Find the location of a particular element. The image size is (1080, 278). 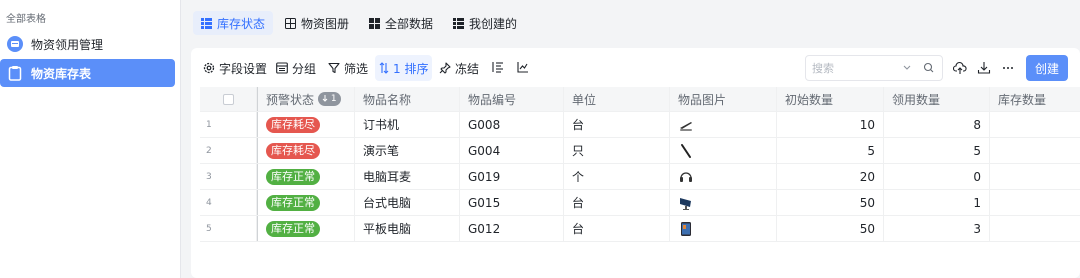

row-index: 3 is located at coordinates (209, 176).